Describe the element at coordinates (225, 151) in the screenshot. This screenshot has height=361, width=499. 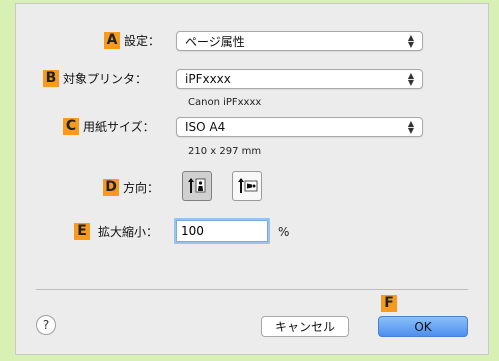
I see `paper-dimensions: 210 x 297 mm` at that location.